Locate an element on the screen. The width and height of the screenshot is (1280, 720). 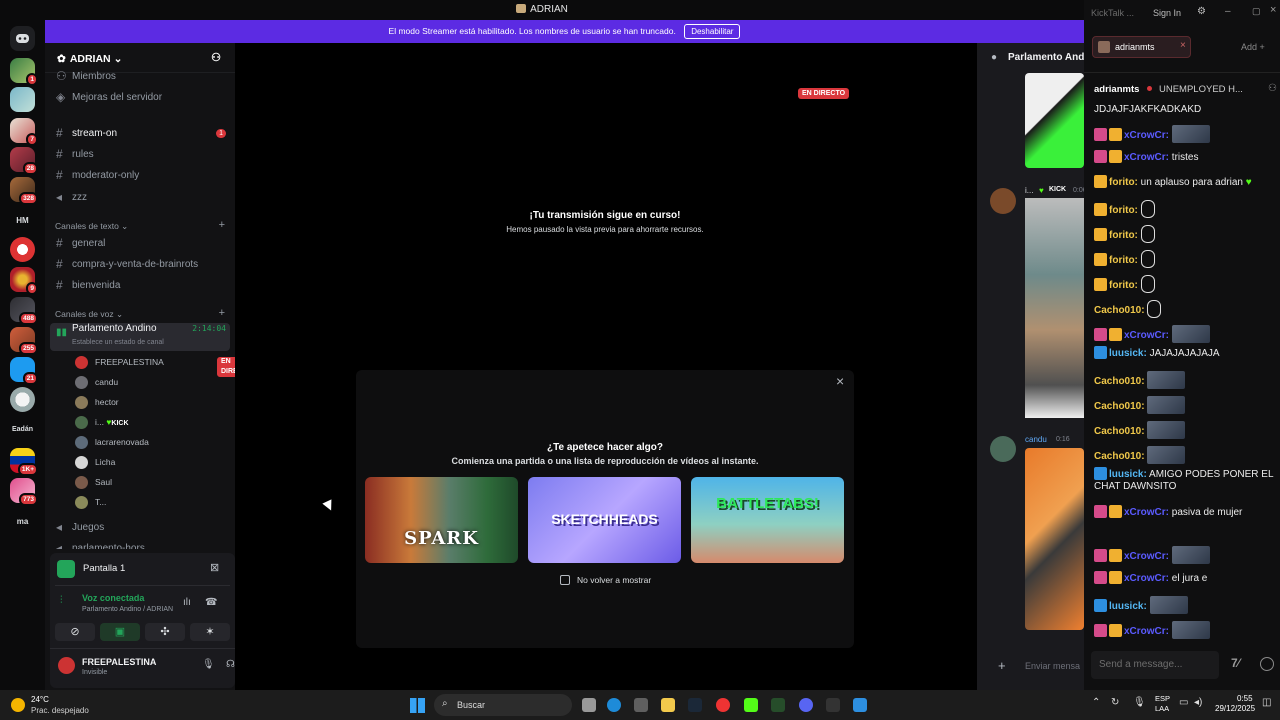
file-explorer-icon is located at coordinates (668, 705).